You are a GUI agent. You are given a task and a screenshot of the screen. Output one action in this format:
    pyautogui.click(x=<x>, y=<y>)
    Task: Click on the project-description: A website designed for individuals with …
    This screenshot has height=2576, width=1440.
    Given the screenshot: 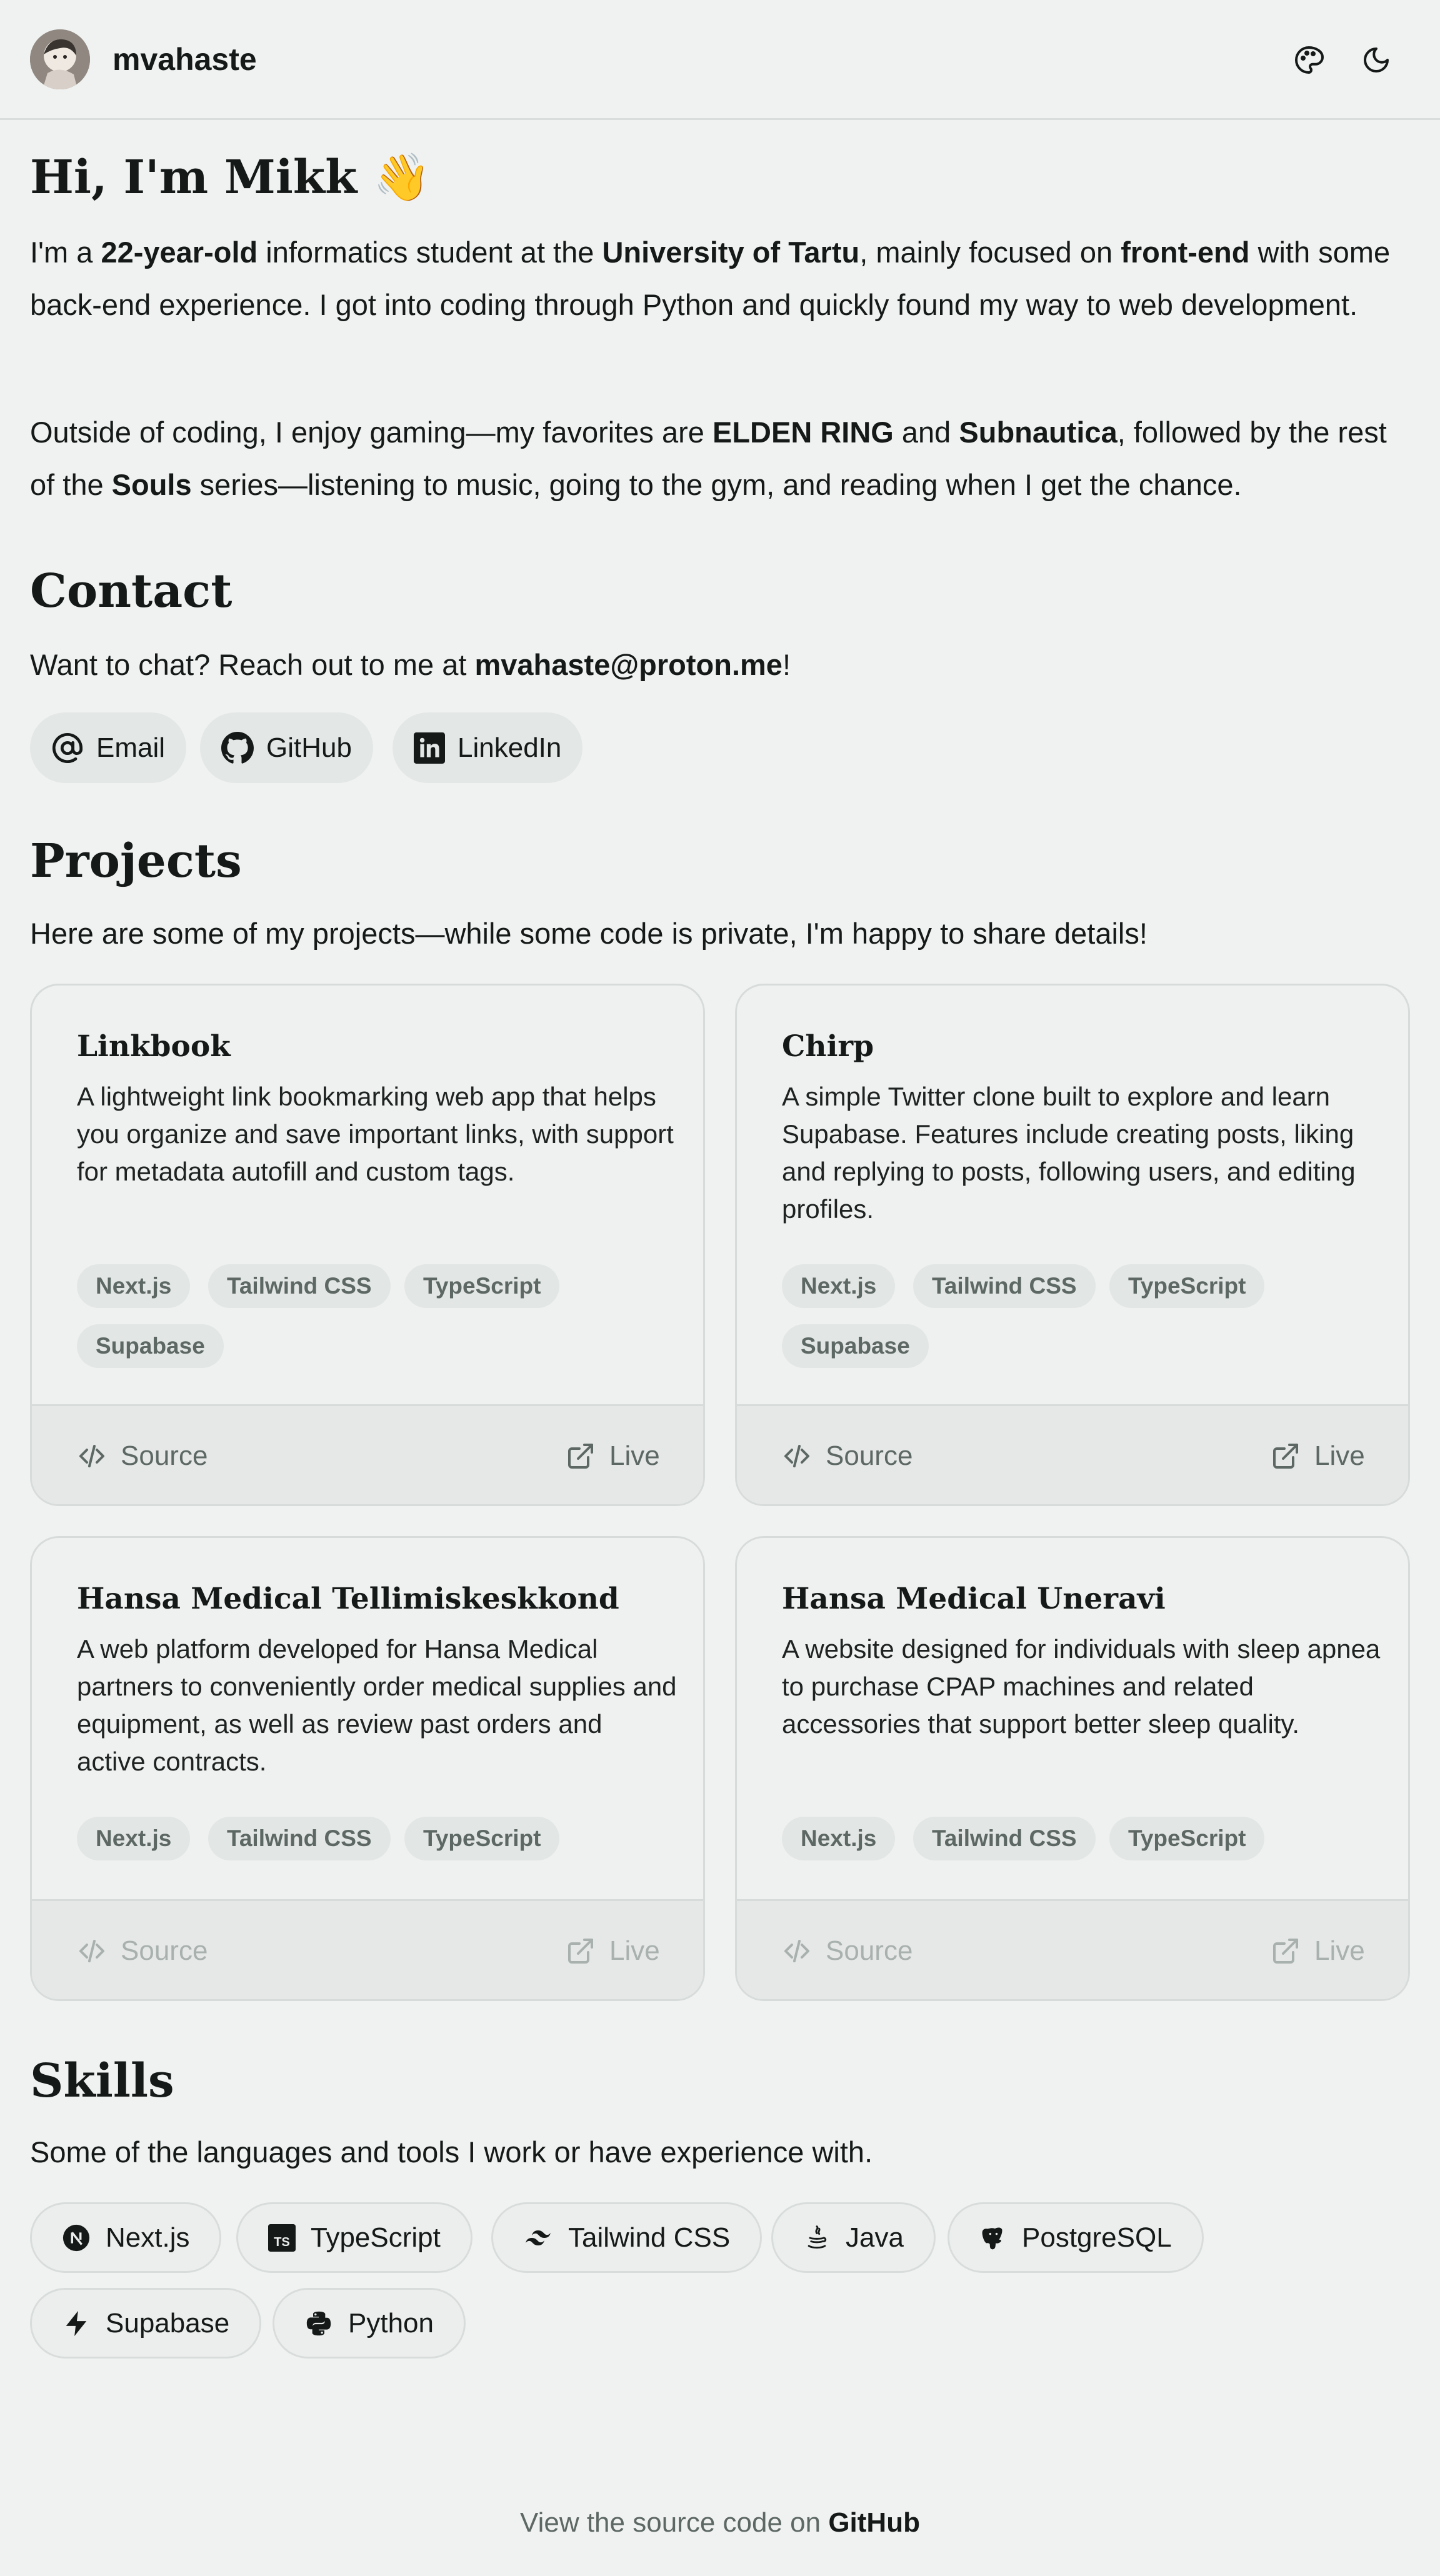 What is the action you would take?
    pyautogui.click(x=1081, y=1686)
    